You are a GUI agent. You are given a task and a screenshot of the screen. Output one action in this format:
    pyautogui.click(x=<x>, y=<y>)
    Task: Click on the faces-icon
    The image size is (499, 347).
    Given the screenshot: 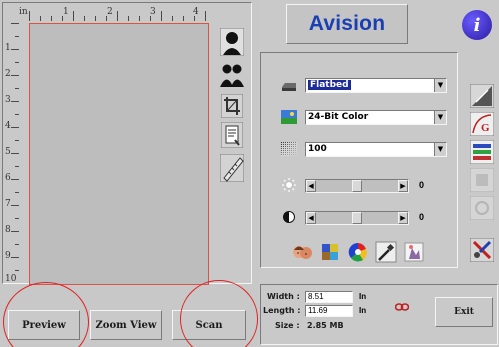 What is the action you would take?
    pyautogui.click(x=302, y=252)
    